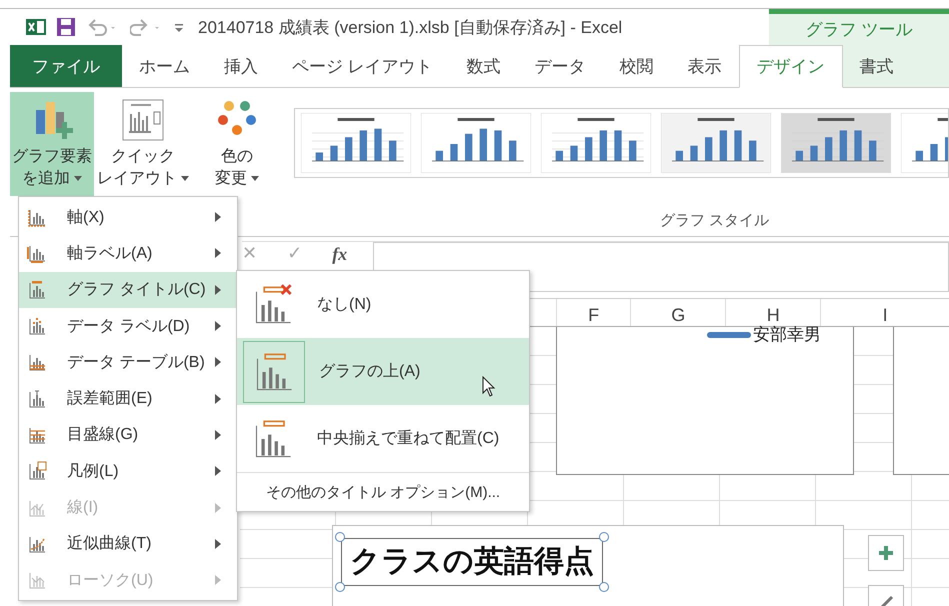 Image resolution: width=949 pixels, height=606 pixels. What do you see at coordinates (876, 66) in the screenshot?
I see `ribbon-tab: 書式` at bounding box center [876, 66].